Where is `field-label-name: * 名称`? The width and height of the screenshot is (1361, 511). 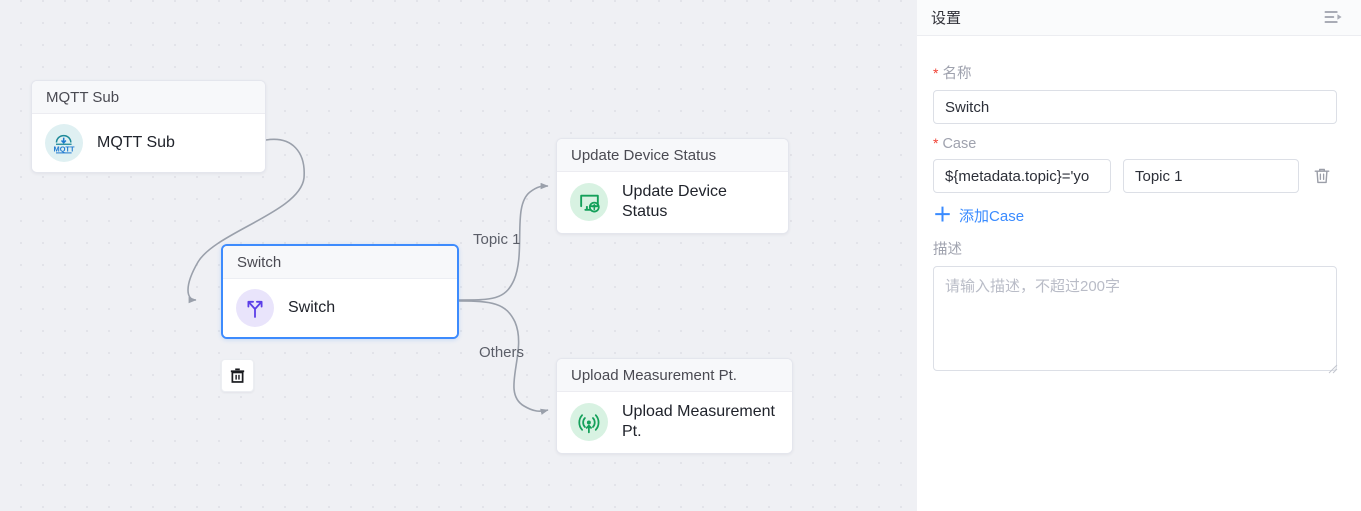
field-label-name: * 名称 is located at coordinates (1137, 72).